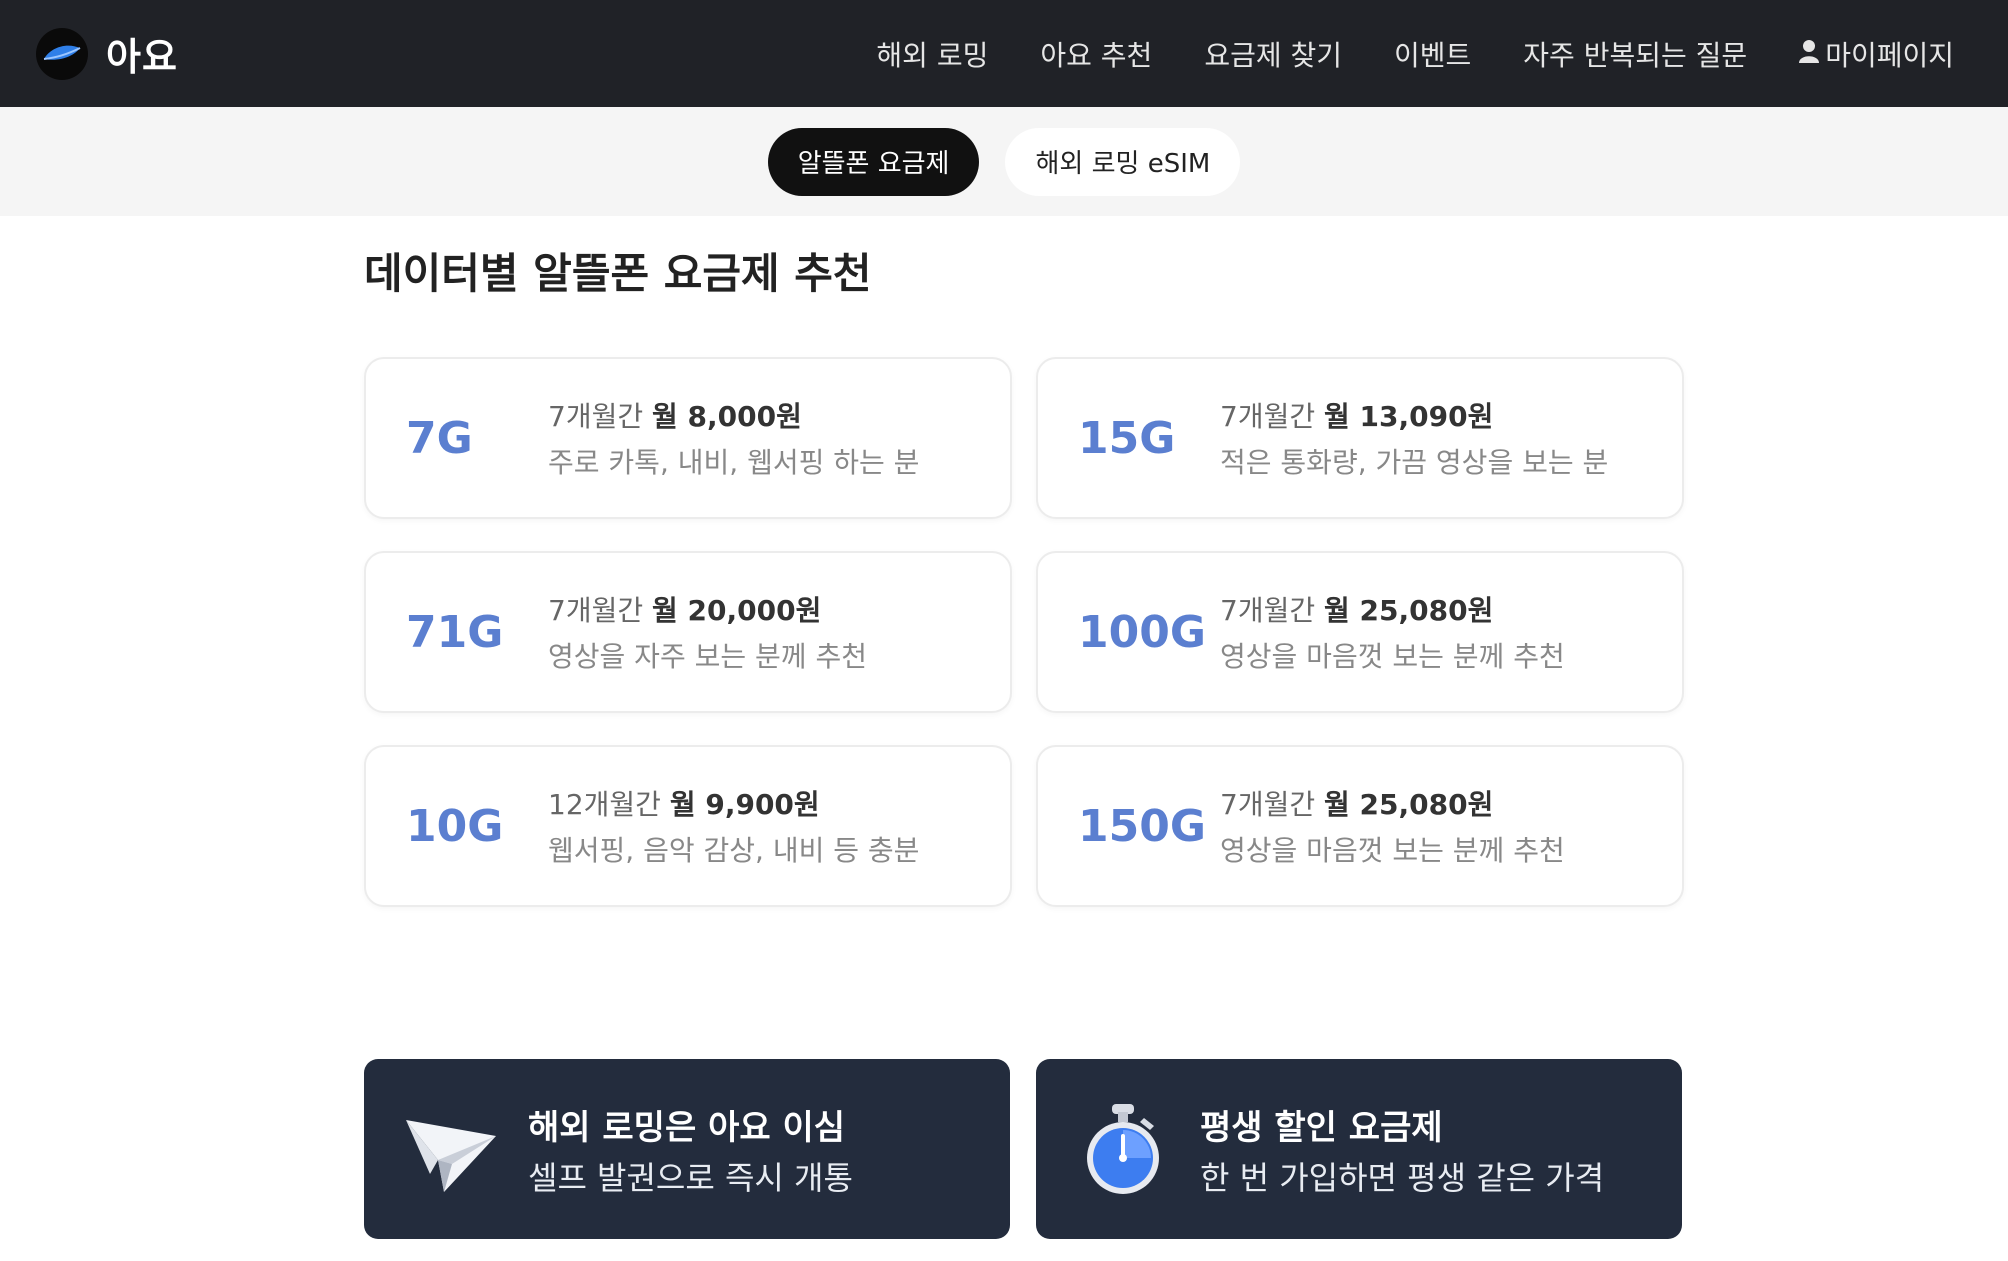  What do you see at coordinates (1096, 54) in the screenshot?
I see `nav-ayo-recommend: 아요 추천` at bounding box center [1096, 54].